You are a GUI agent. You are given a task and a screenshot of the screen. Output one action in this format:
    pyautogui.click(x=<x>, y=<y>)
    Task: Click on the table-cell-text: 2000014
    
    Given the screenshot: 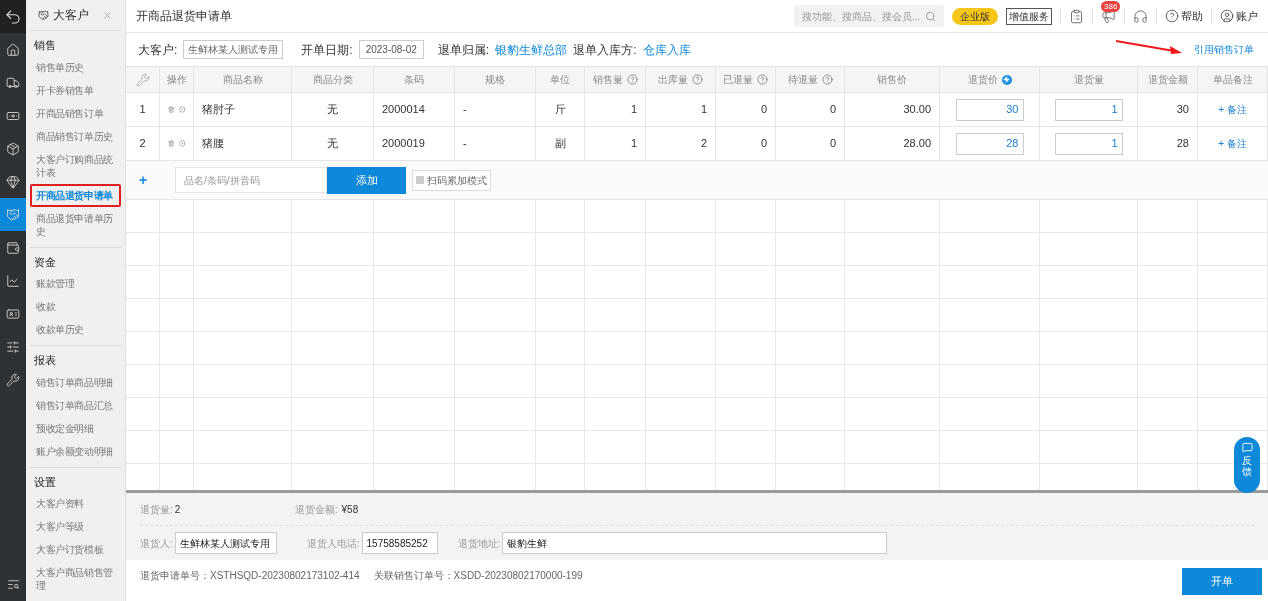 What is the action you would take?
    pyautogui.click(x=403, y=110)
    